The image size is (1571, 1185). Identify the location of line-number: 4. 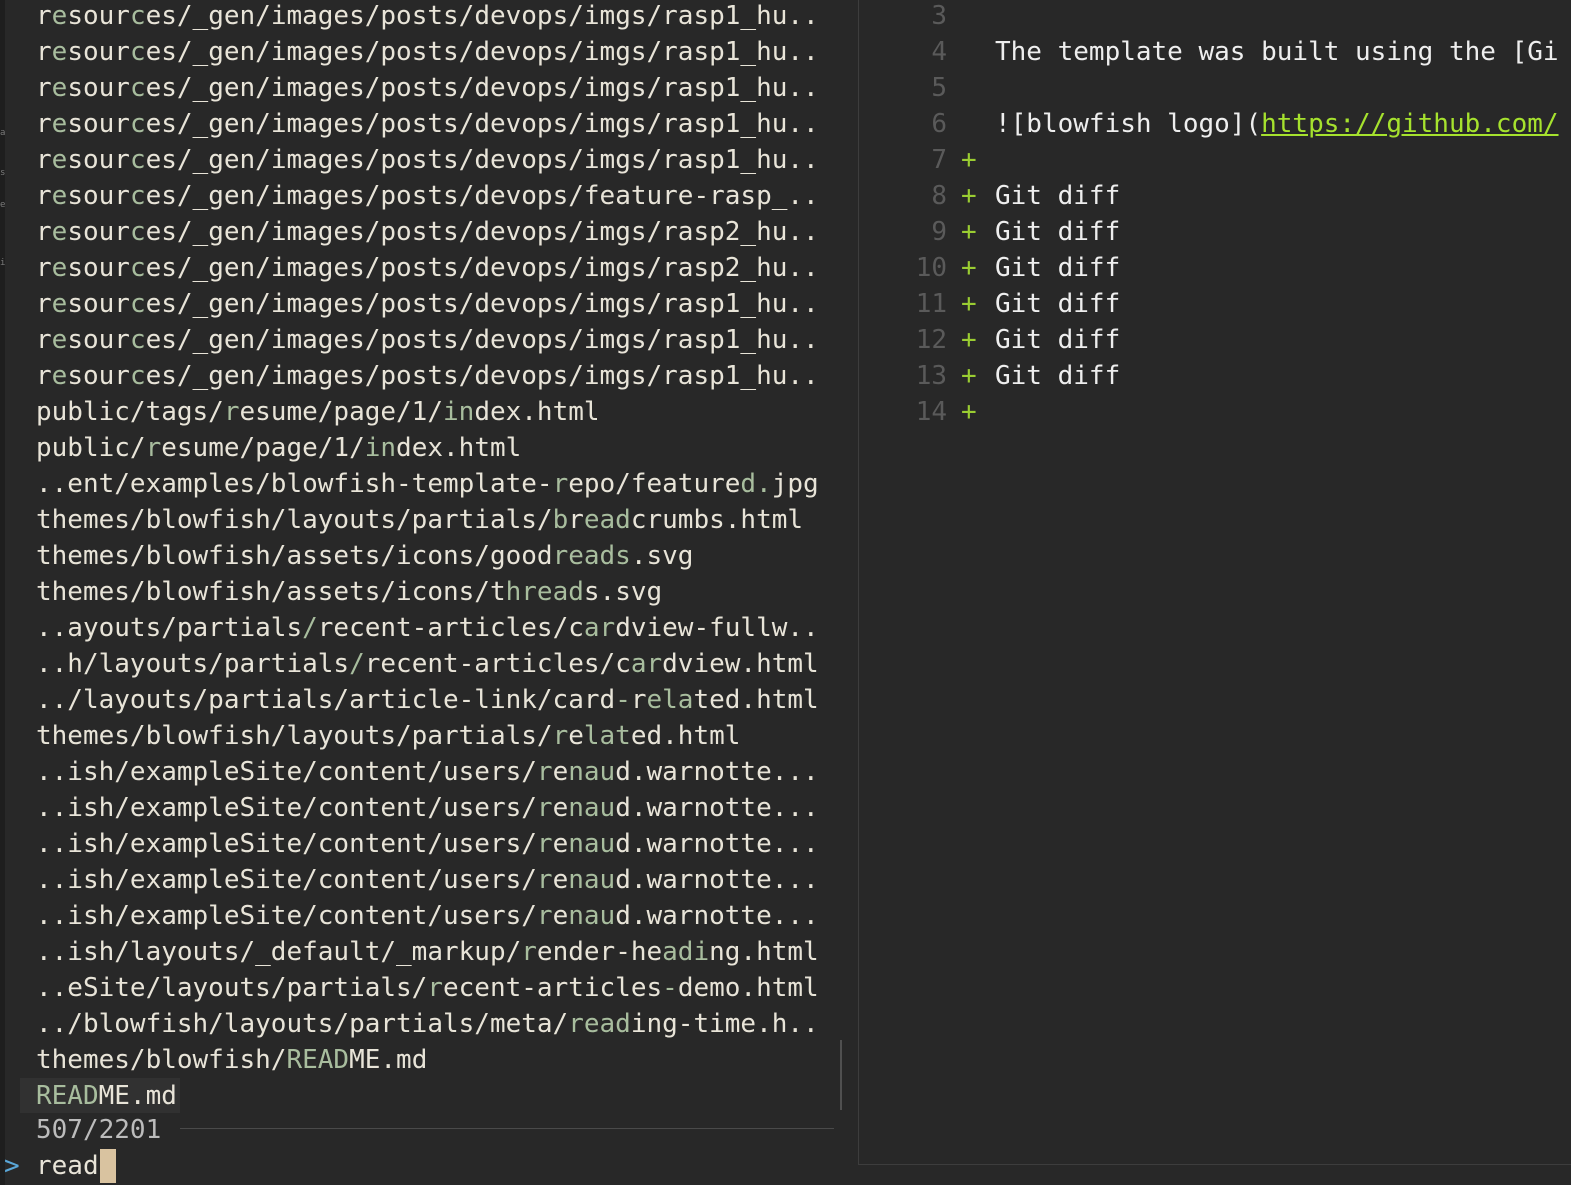
(939, 52).